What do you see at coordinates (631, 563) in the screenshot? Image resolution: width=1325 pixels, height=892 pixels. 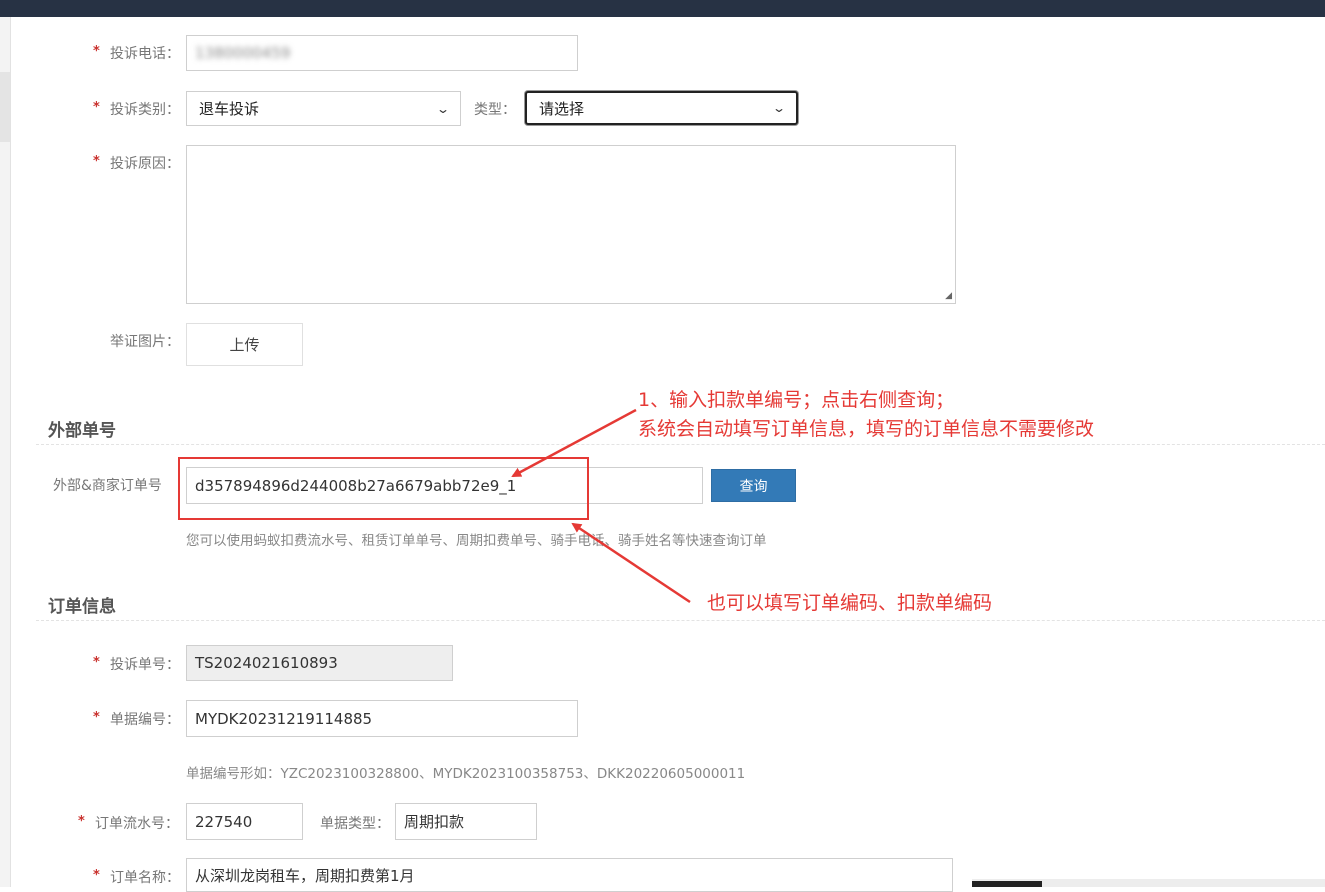 I see `arrow-to-hint-icon` at bounding box center [631, 563].